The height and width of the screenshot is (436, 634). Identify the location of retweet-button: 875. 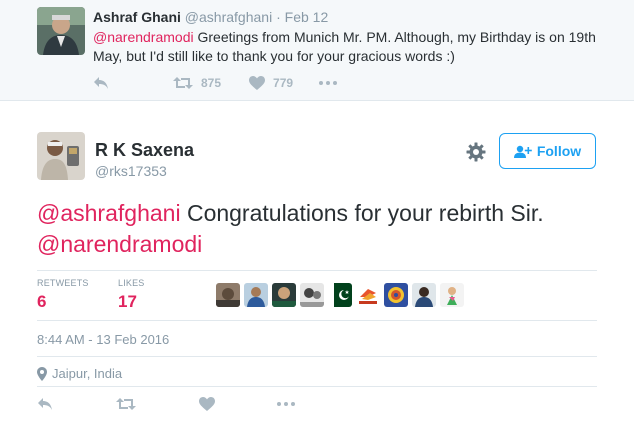
(197, 83).